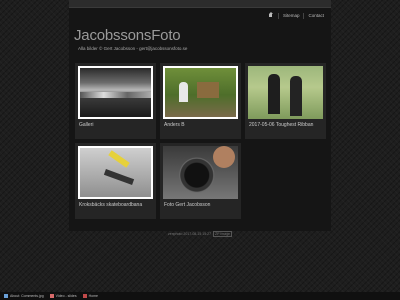 Image resolution: width=400 pixels, height=300 pixels. What do you see at coordinates (285, 125) in the screenshot?
I see `album-title: 2017-05-06 Toughest Ribban` at bounding box center [285, 125].